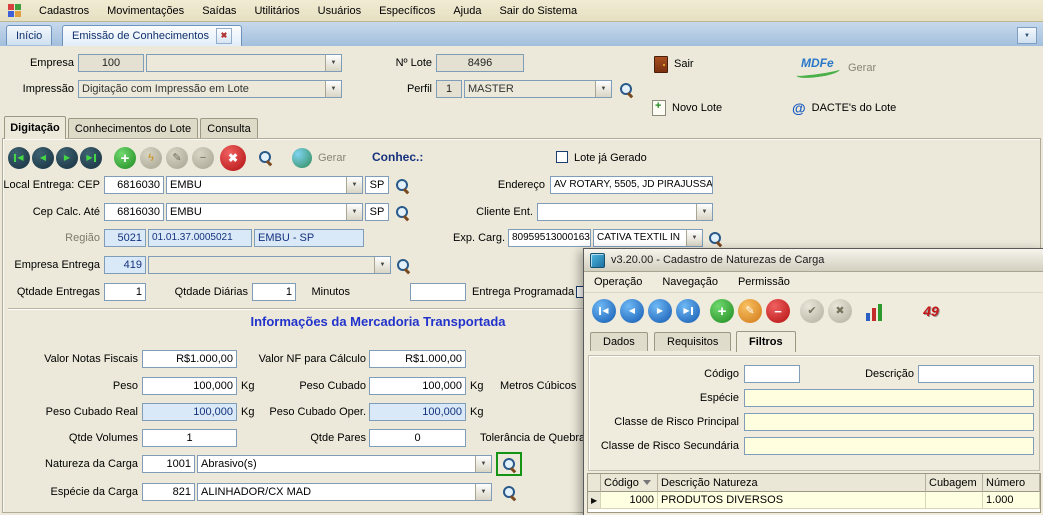  Describe the element at coordinates (1011, 483) in the screenshot. I see `grid-header-numero: Número` at that location.